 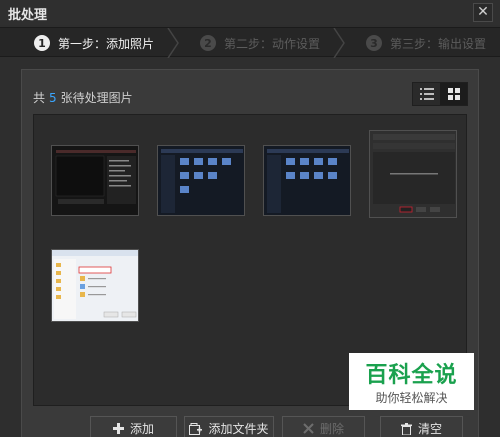 What do you see at coordinates (106, 43) in the screenshot?
I see `step-1-label: 第一步：添加照片` at bounding box center [106, 43].